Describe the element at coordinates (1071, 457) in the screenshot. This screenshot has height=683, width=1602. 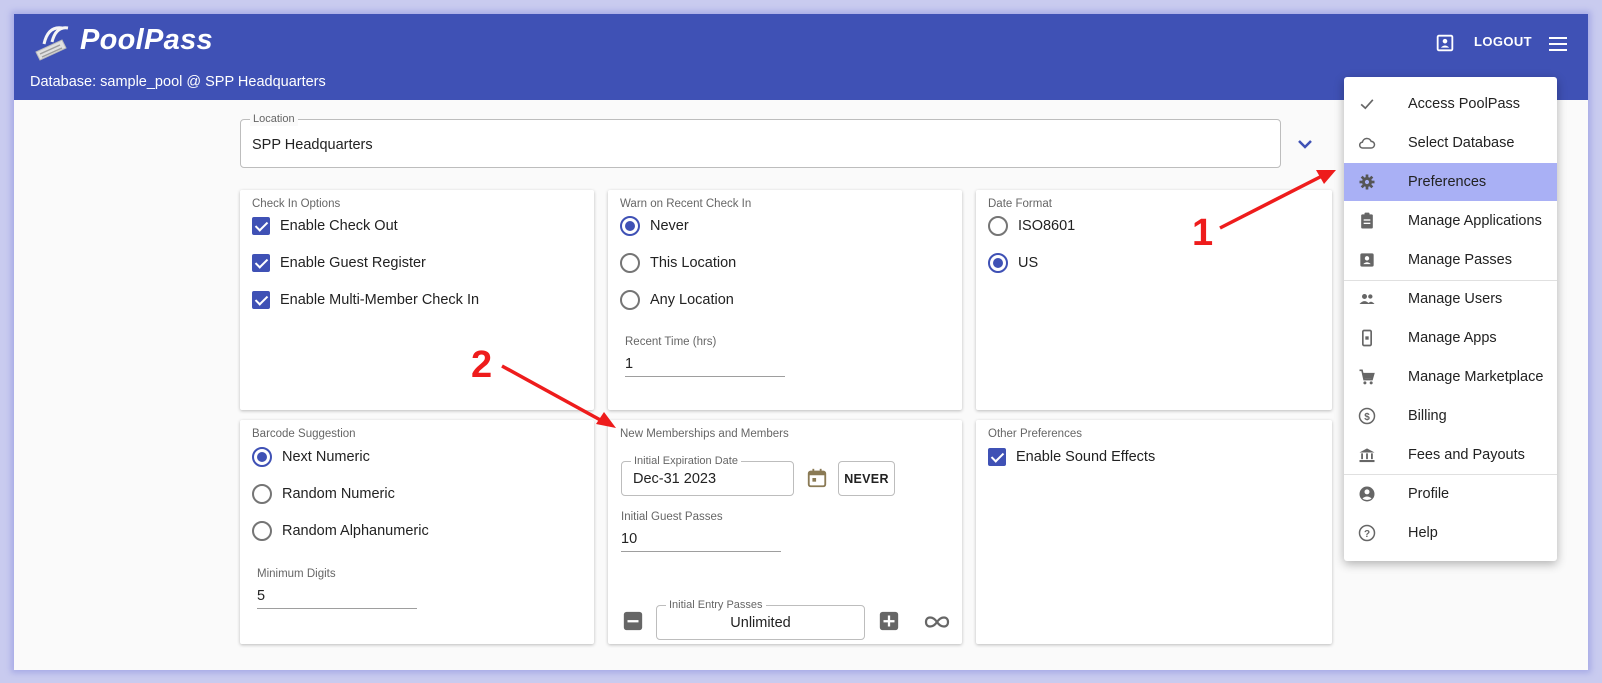
I see `enable-sound-effects-checkbox: Enable Sound Effects` at that location.